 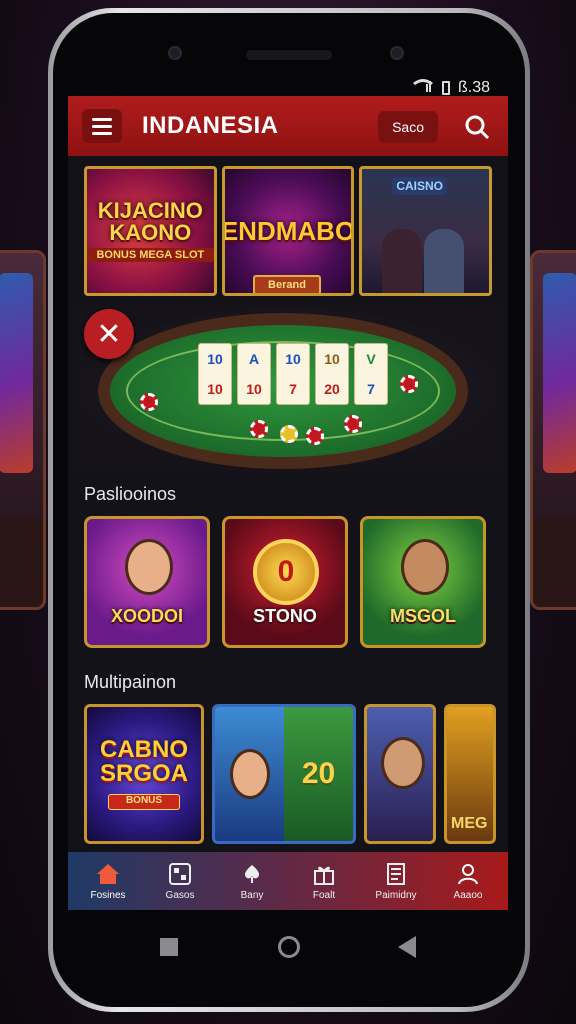 I want to click on banner-subtitle: BONUS MEGA SLOT, so click(x=150, y=255).